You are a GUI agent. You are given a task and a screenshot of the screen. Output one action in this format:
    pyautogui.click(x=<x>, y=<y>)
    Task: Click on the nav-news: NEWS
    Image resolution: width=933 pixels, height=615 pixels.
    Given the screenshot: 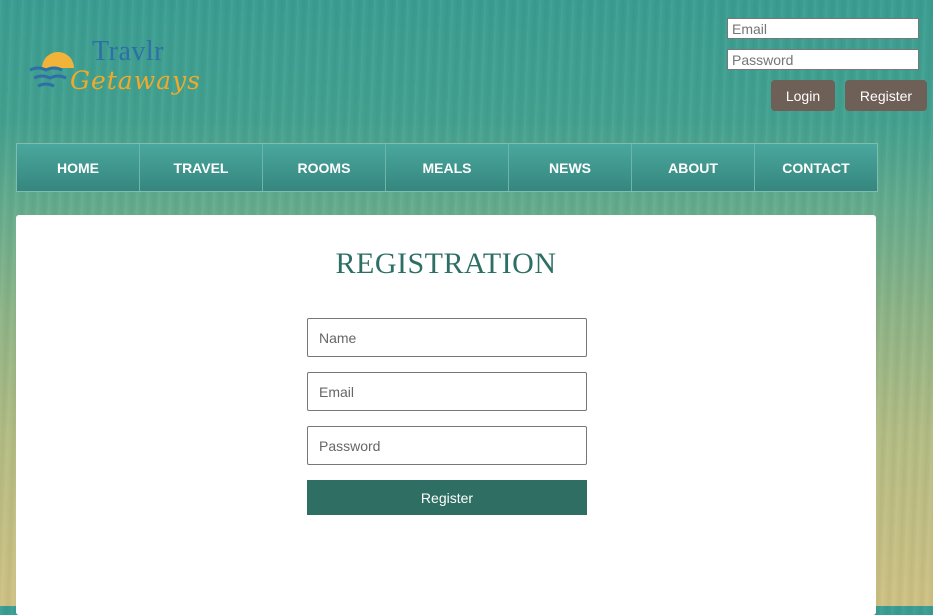 What is the action you would take?
    pyautogui.click(x=570, y=167)
    